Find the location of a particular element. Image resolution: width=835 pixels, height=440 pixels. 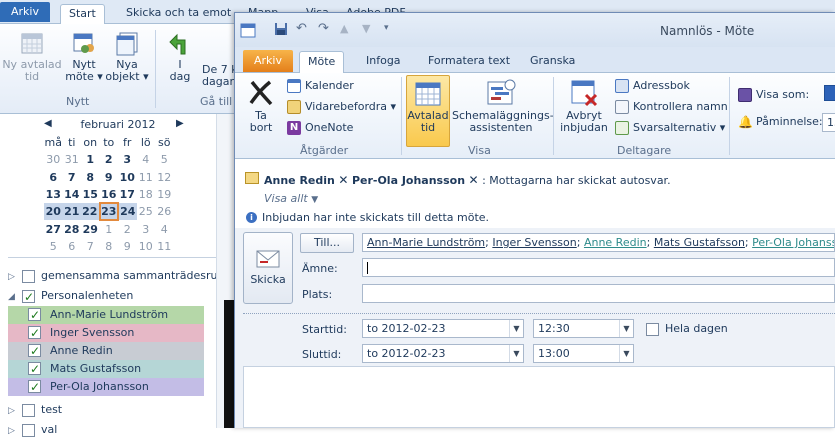

recipient: Ann-Marie Lundström is located at coordinates (426, 242).